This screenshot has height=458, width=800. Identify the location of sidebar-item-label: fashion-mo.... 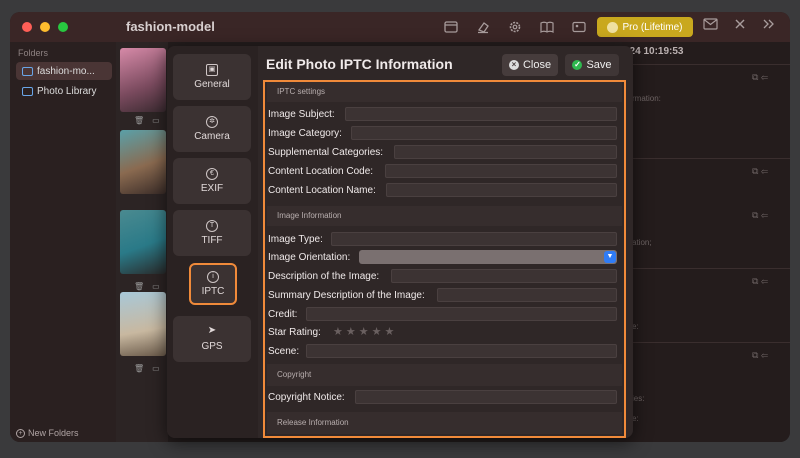
(66, 71).